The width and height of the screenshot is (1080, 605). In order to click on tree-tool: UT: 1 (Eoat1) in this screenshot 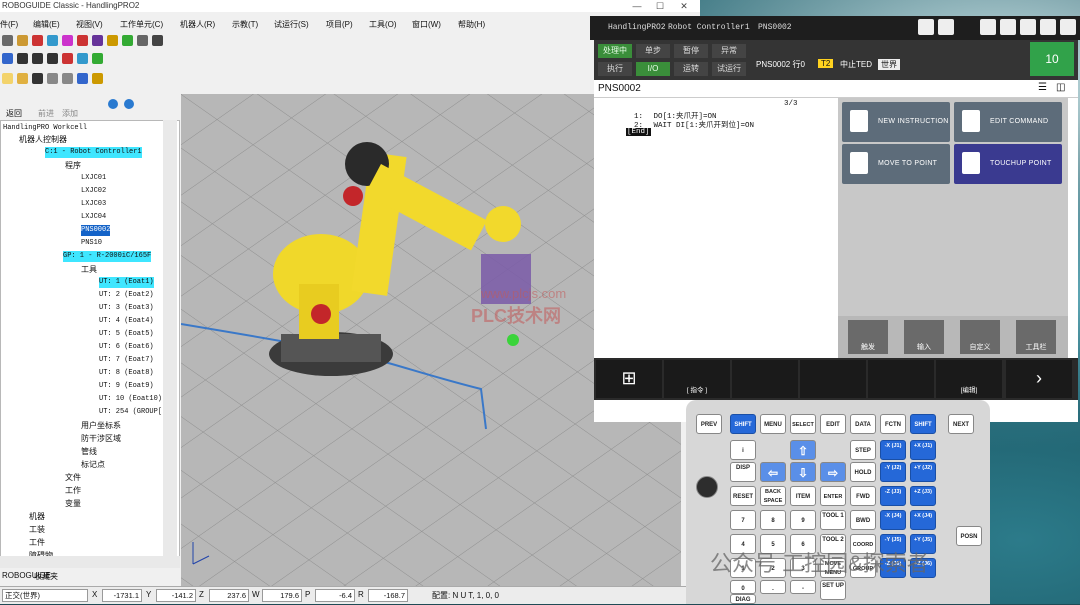, I will do `click(126, 282)`.